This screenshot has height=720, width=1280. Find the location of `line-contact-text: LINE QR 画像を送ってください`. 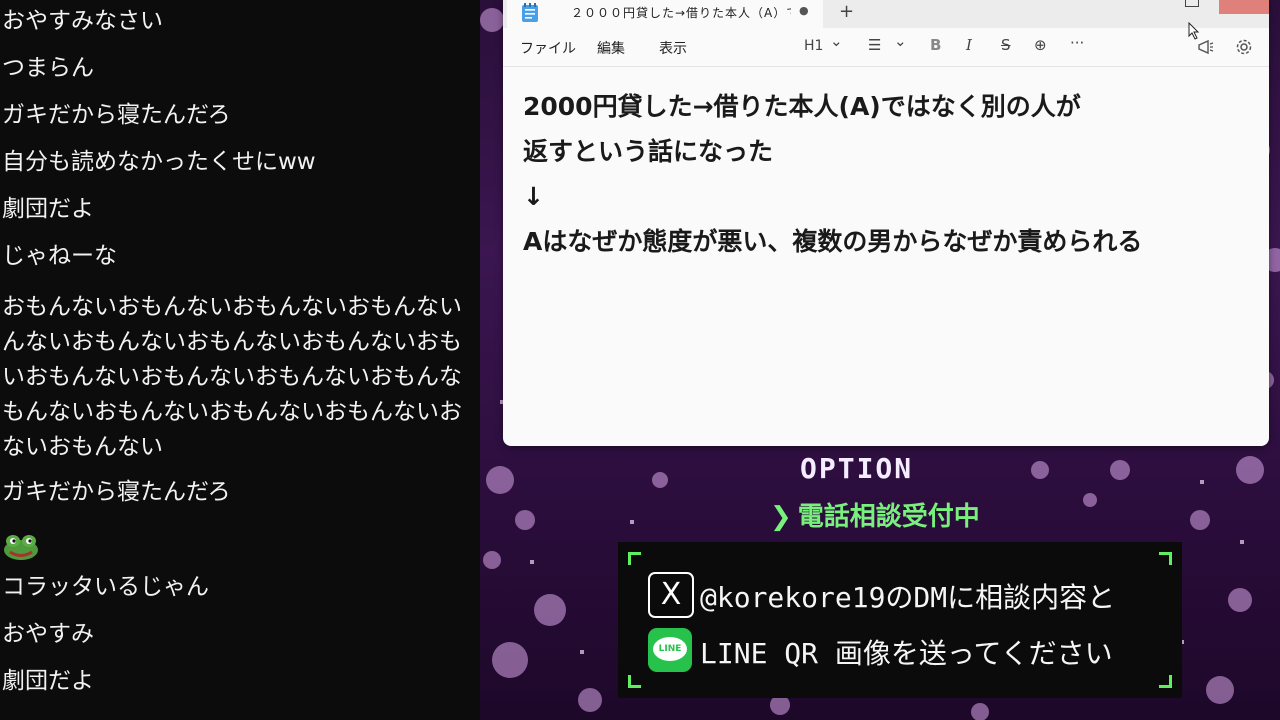

line-contact-text: LINE QR 画像を送ってください is located at coordinates (906, 653).